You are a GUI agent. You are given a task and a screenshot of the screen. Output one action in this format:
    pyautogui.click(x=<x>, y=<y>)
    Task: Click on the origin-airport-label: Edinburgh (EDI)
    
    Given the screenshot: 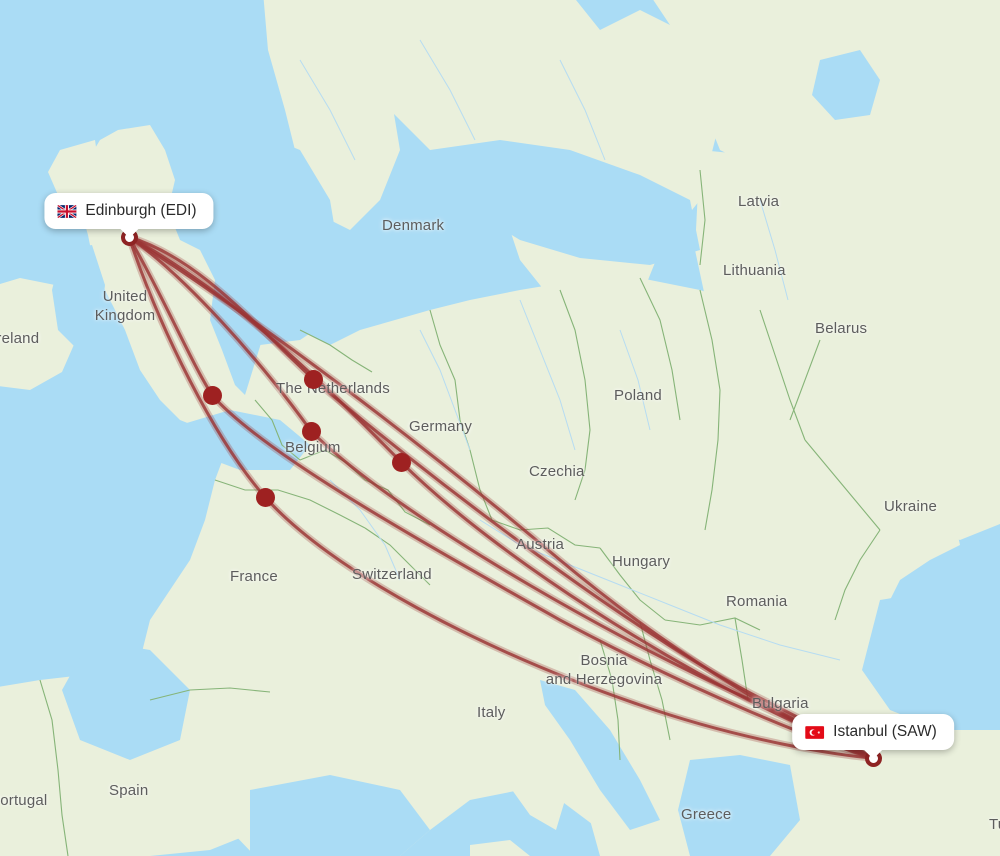 What is the action you would take?
    pyautogui.click(x=141, y=210)
    